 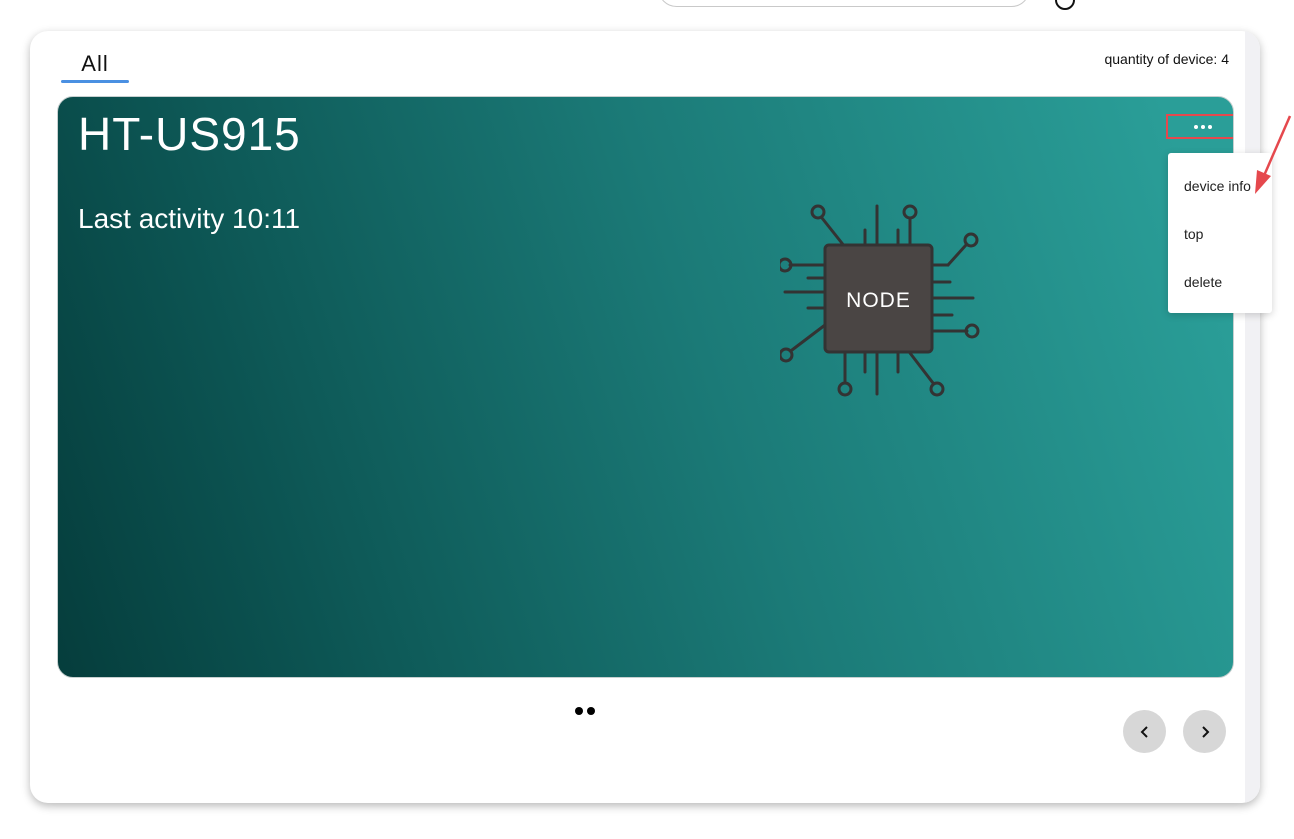 I want to click on last-activity: Last activity 10:11, so click(x=189, y=218).